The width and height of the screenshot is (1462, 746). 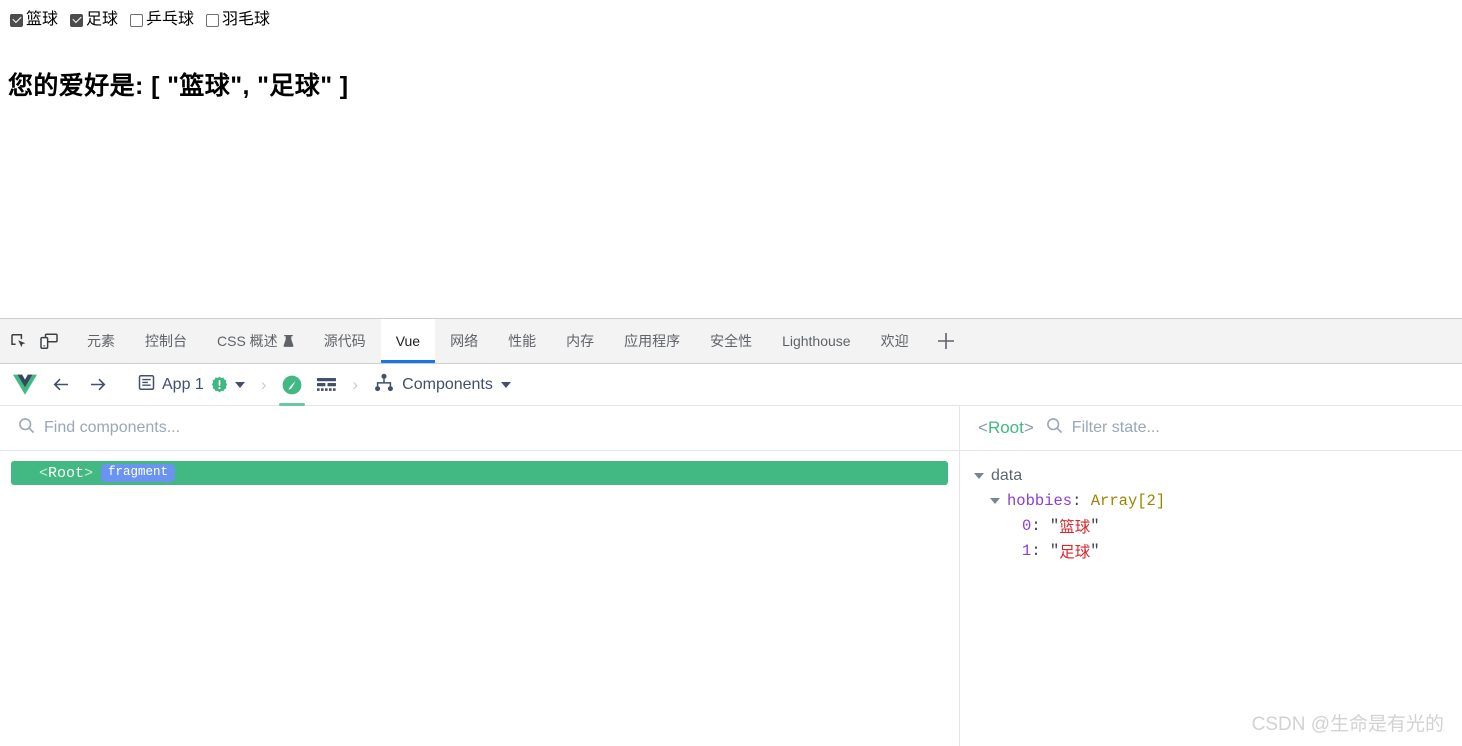 What do you see at coordinates (19, 341) in the screenshot?
I see `inspect-element-icon` at bounding box center [19, 341].